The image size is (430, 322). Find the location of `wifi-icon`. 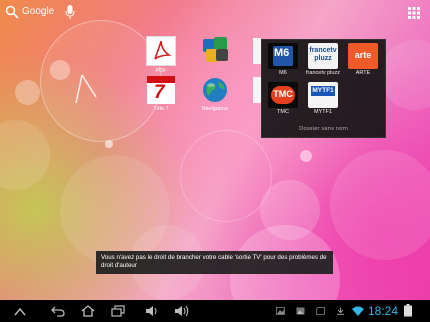

wifi-icon is located at coordinates (358, 311).